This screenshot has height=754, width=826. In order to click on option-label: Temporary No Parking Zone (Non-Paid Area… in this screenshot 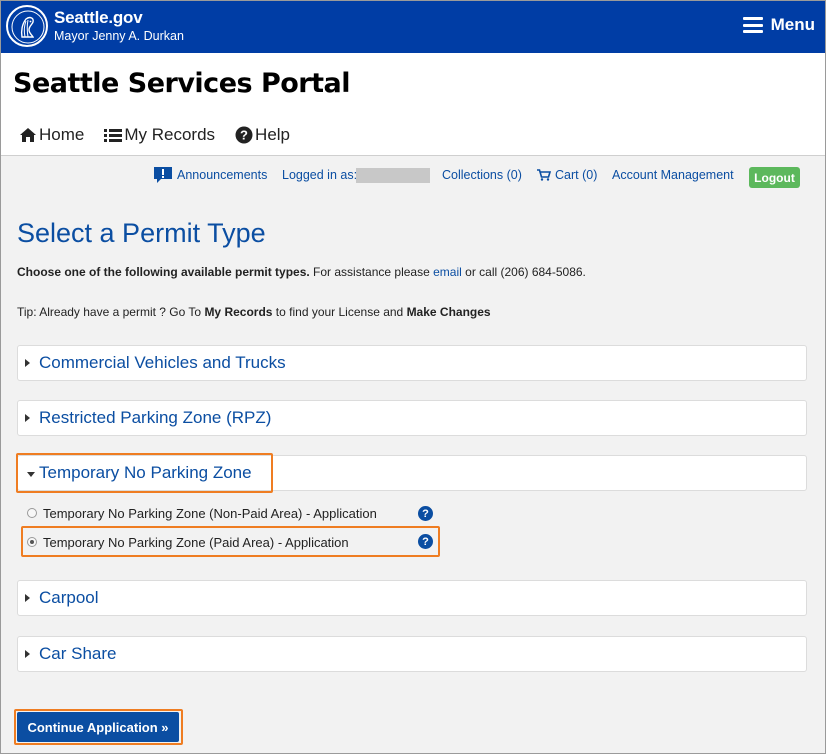, I will do `click(210, 513)`.